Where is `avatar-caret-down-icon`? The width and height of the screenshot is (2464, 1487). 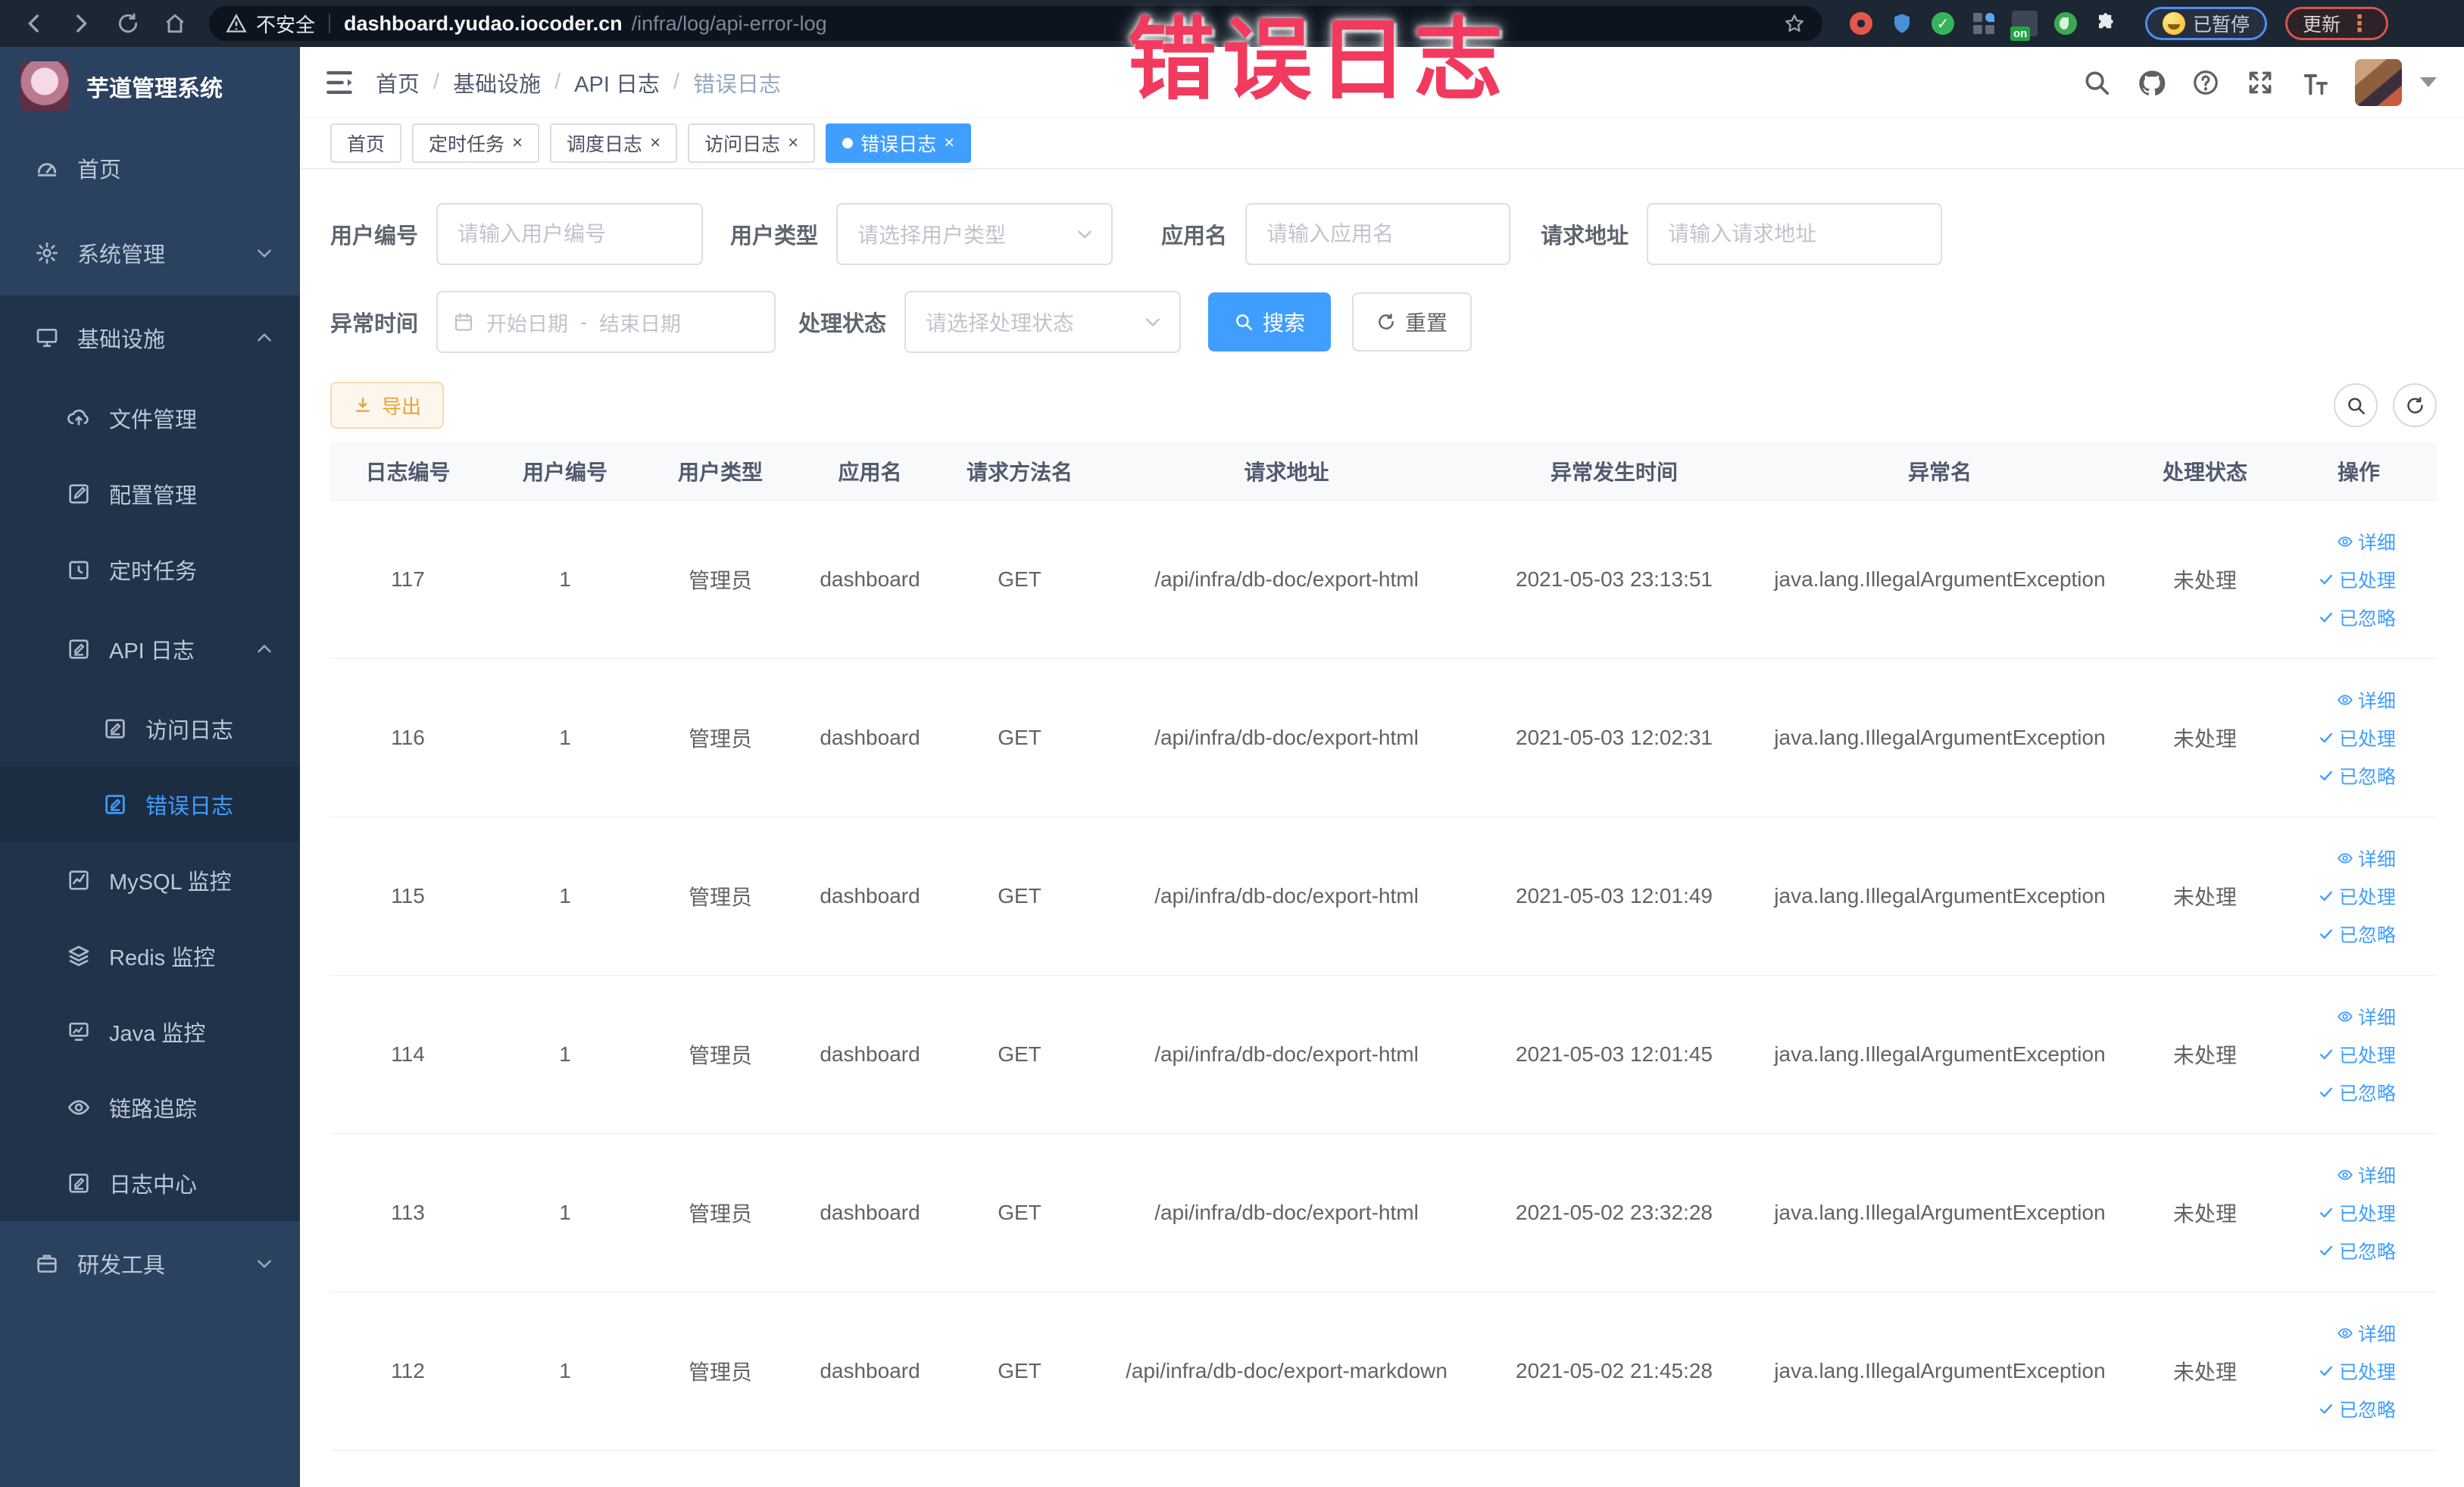 avatar-caret-down-icon is located at coordinates (2428, 82).